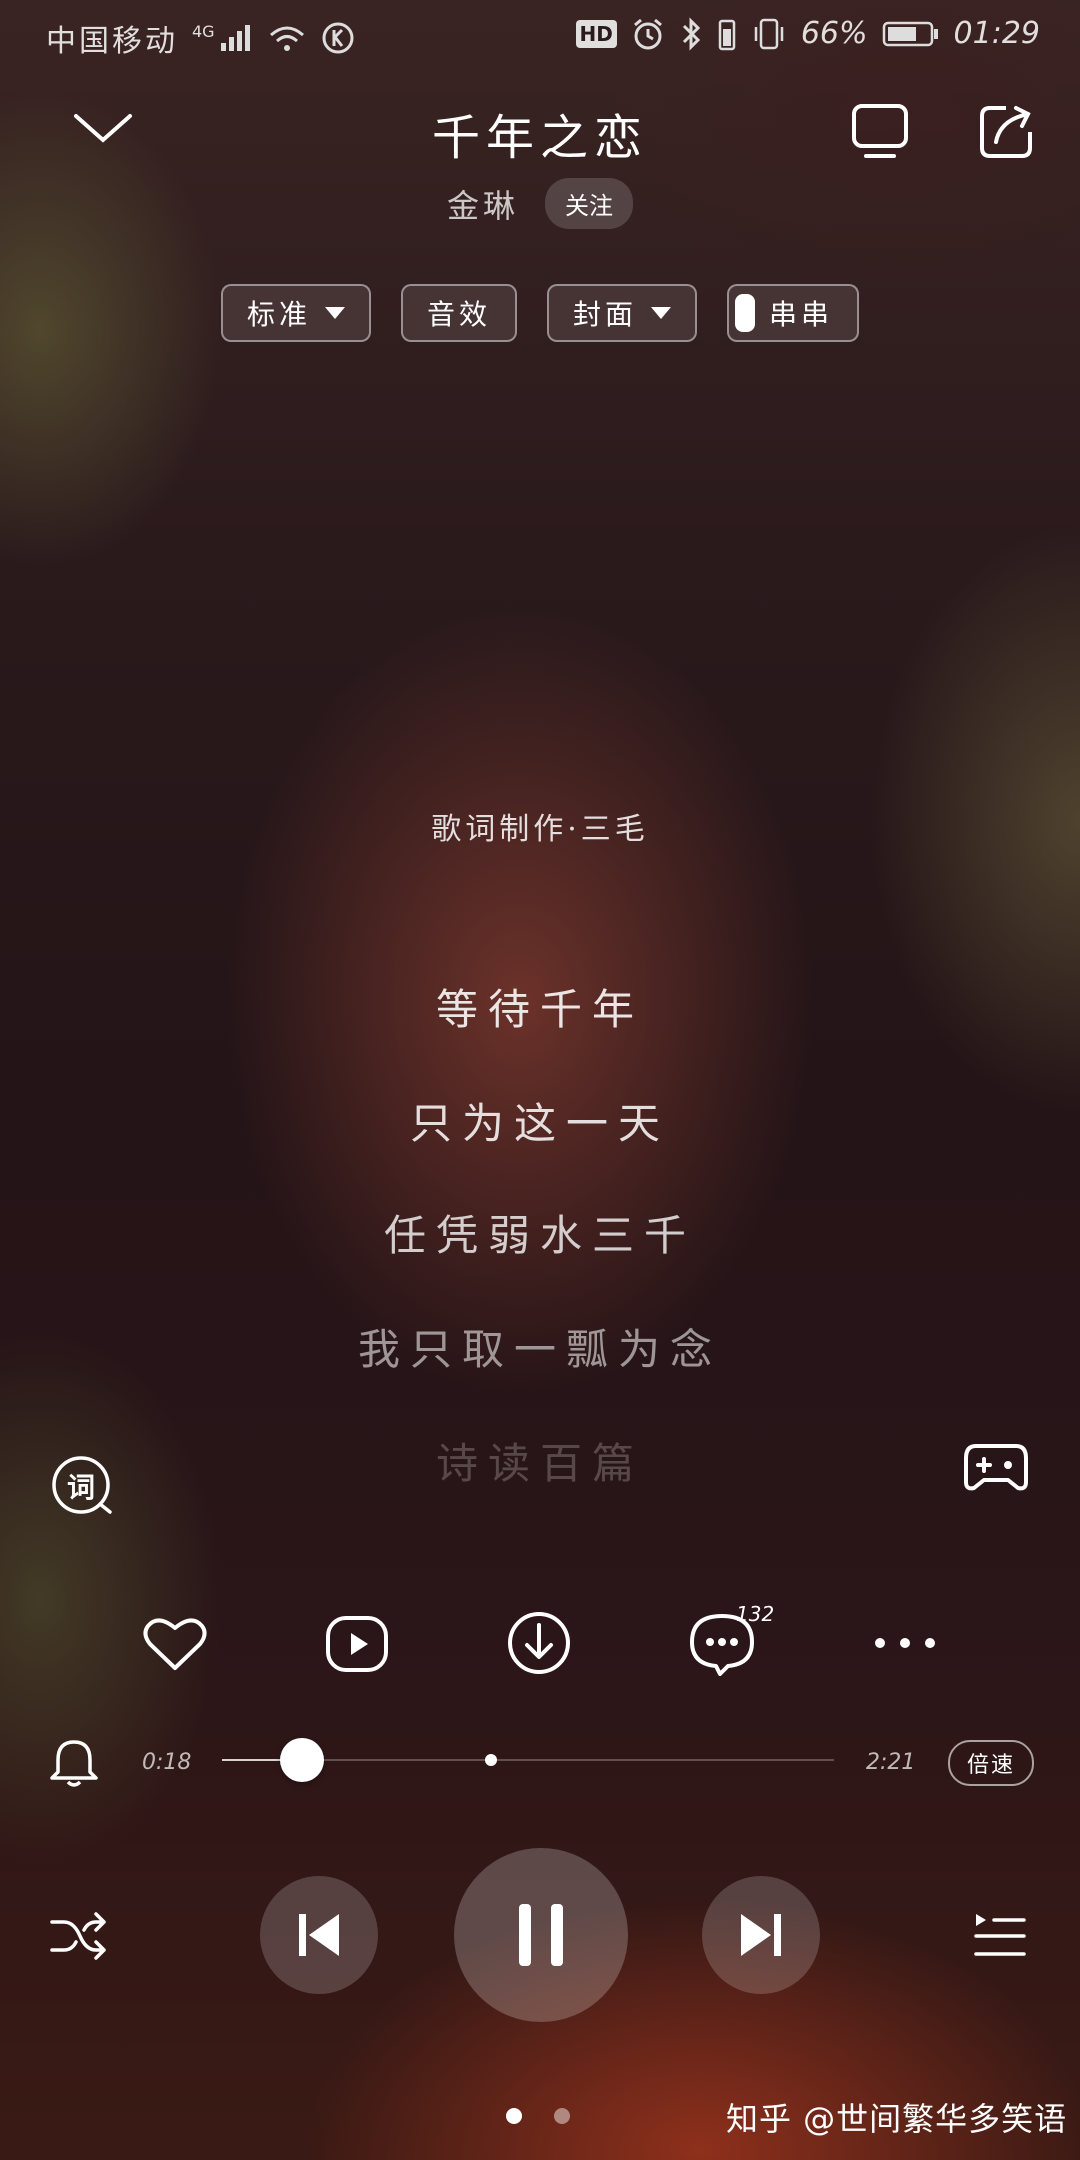 The image size is (1080, 2160). I want to click on tv-icon, so click(880, 131).